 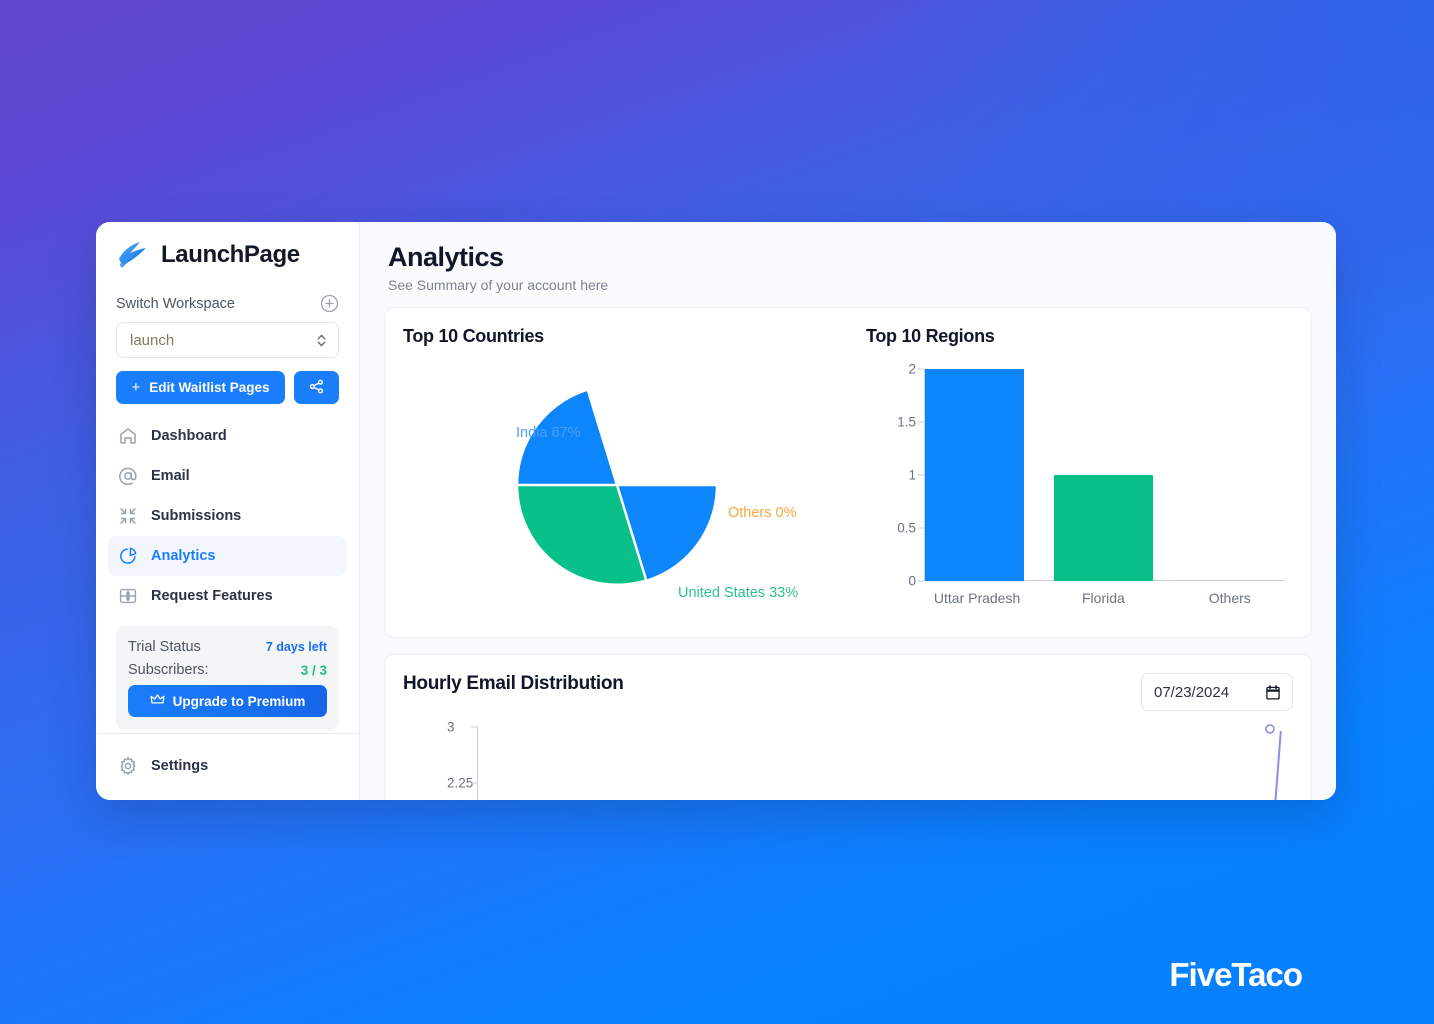 What do you see at coordinates (548, 433) in the screenshot?
I see `pie-label-india: India 67%` at bounding box center [548, 433].